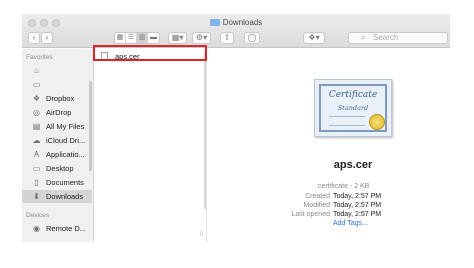  I want to click on documents-icon: ▯, so click(36, 182).